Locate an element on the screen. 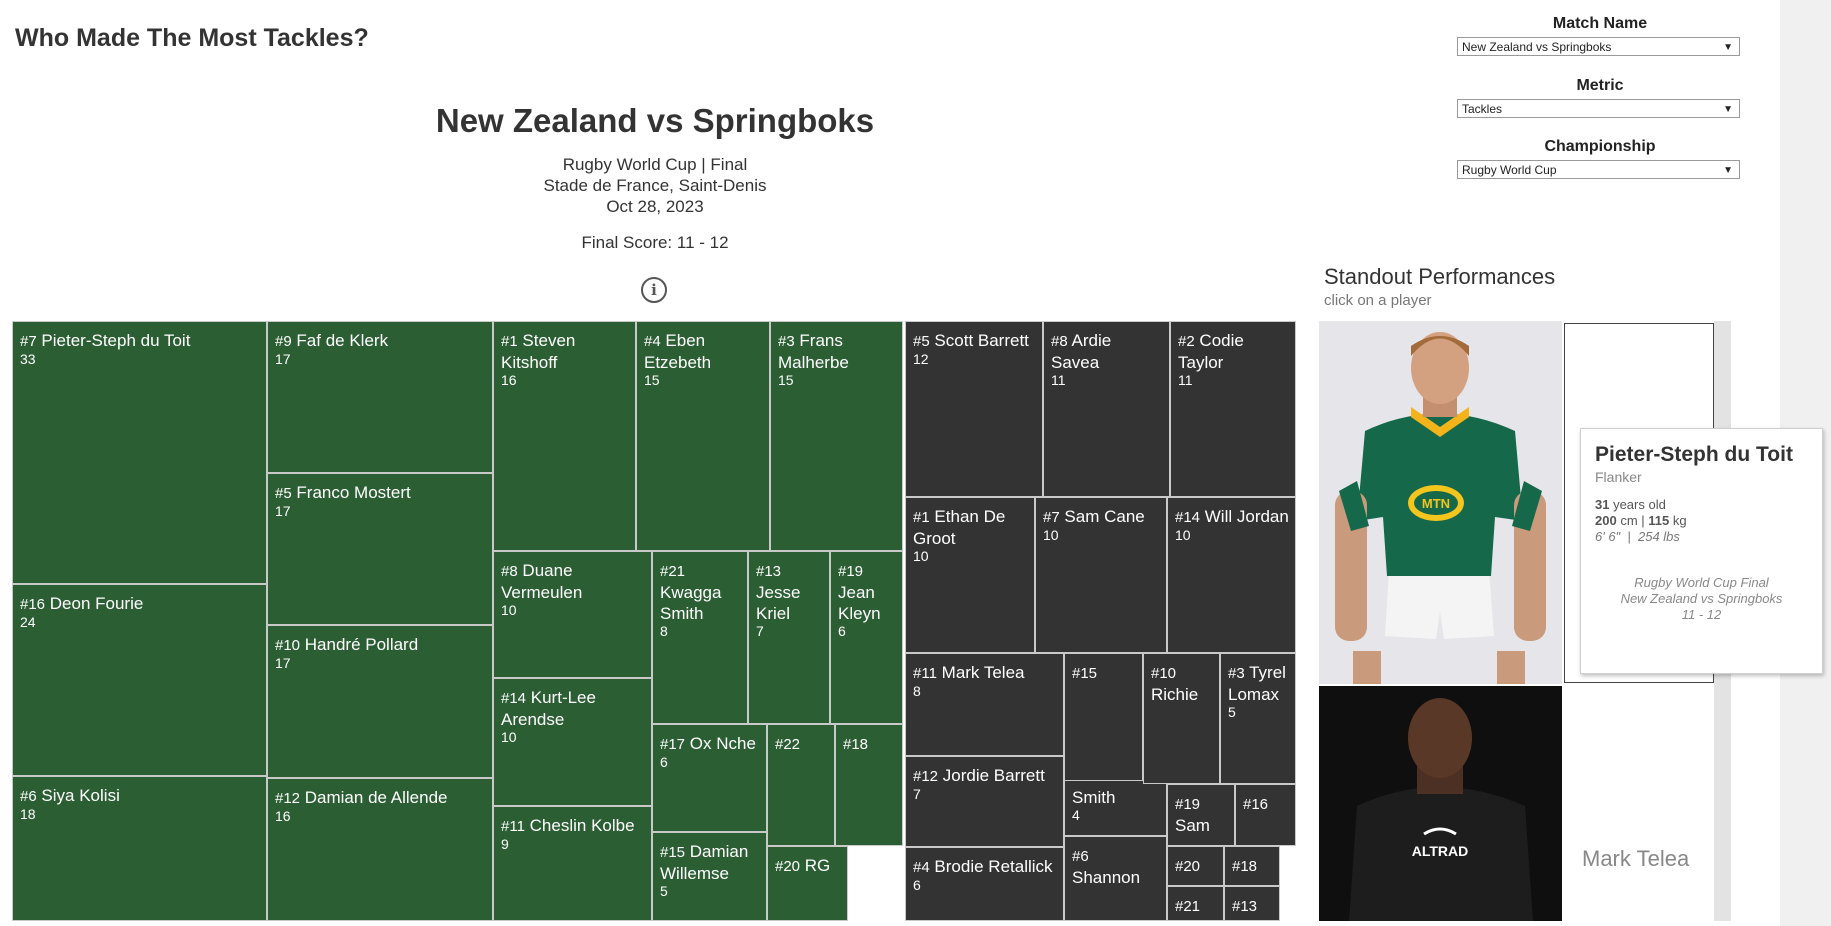 This screenshot has height=926, width=1831. tile-player-number: #14 is located at coordinates (1188, 517).